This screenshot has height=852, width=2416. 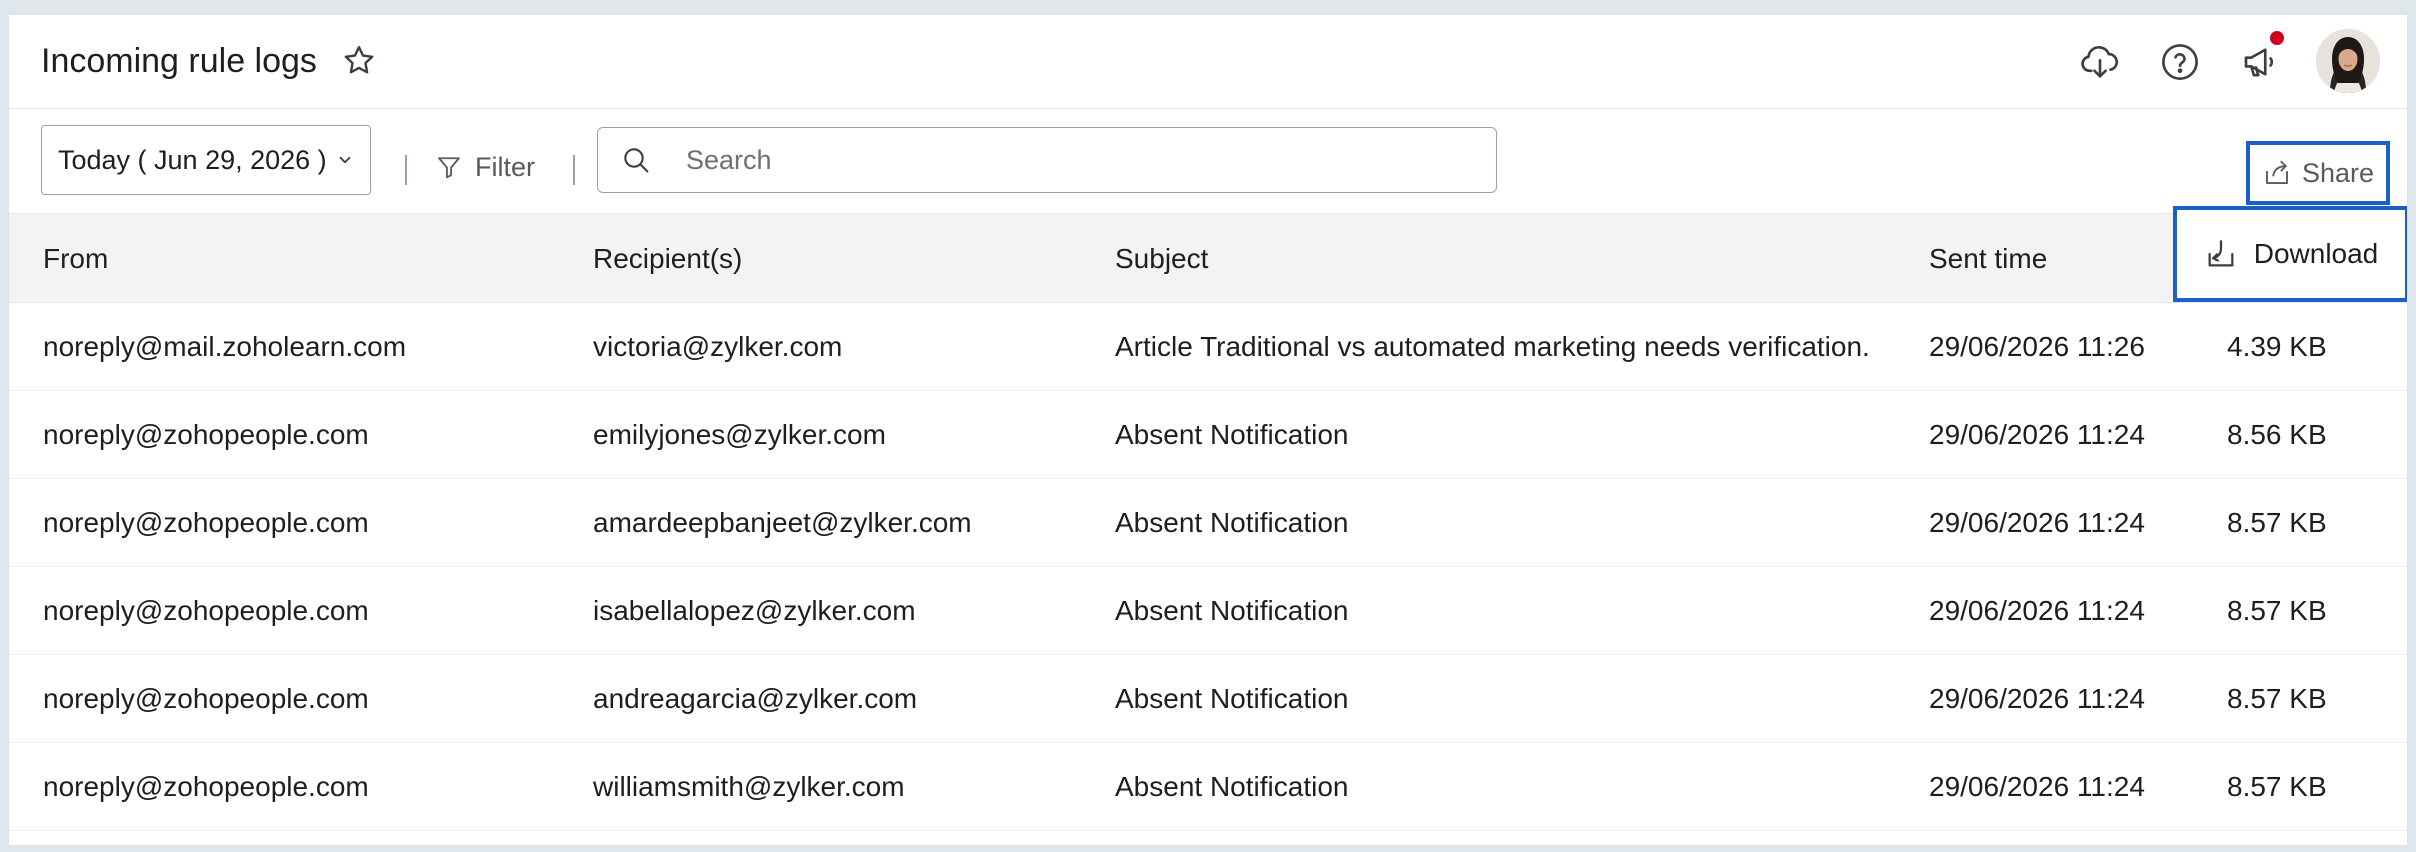 I want to click on column-header-from: From, so click(x=75, y=259).